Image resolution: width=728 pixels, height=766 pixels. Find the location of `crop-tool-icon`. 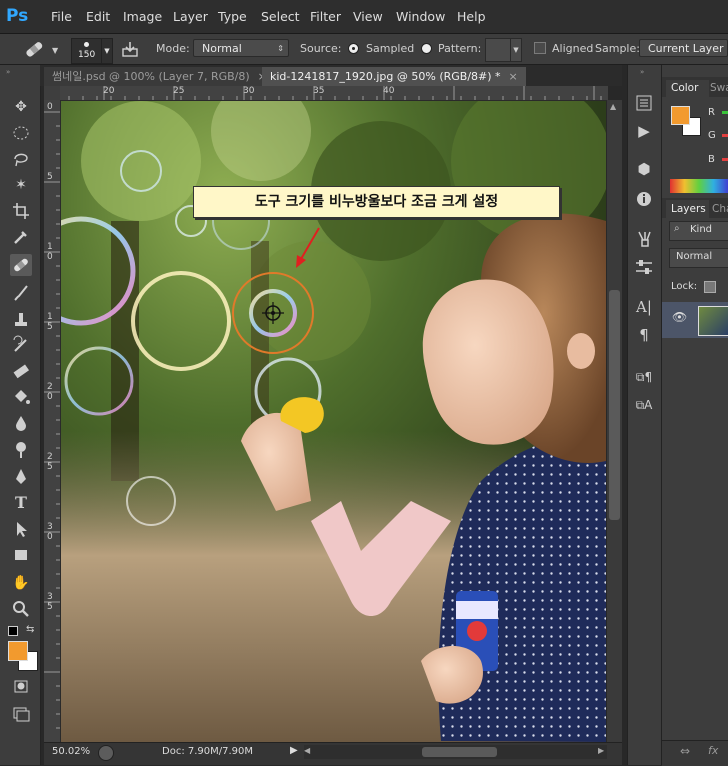

crop-tool-icon is located at coordinates (21, 211).